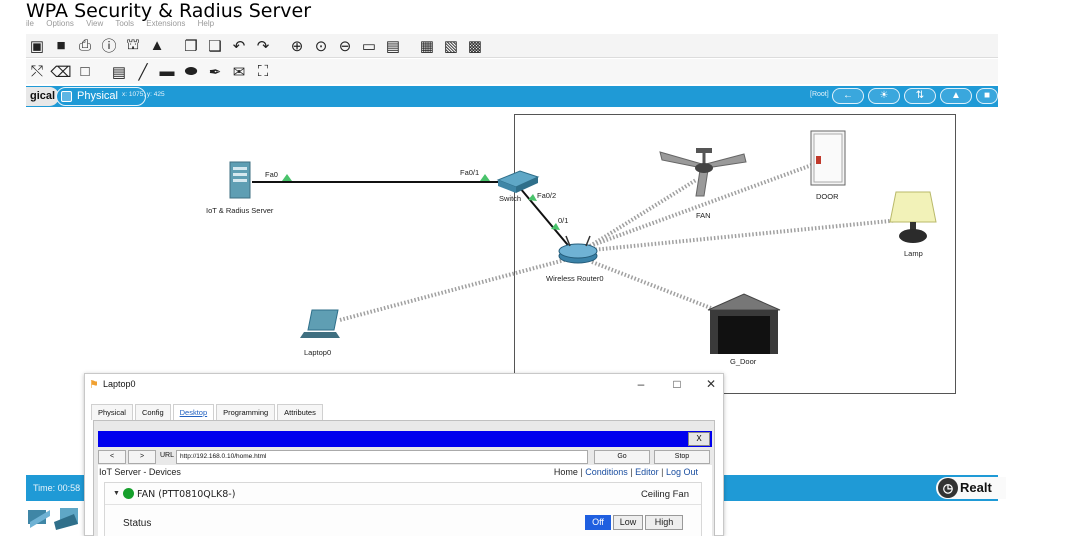 The width and height of the screenshot is (1080, 536). I want to click on root-label: [Root], so click(819, 94).